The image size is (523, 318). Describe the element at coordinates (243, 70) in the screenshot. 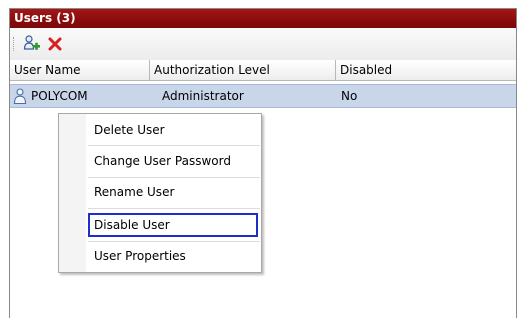

I see `column-header-authorization-level: Authorization Level` at that location.